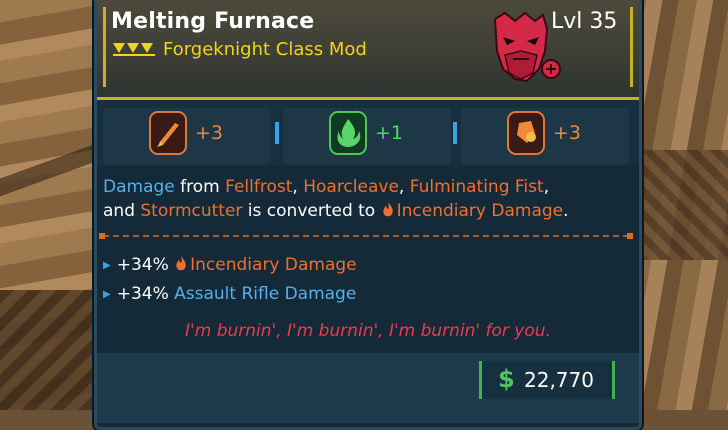  What do you see at coordinates (480, 211) in the screenshot?
I see `desc-keyword: Incendiary Damage` at bounding box center [480, 211].